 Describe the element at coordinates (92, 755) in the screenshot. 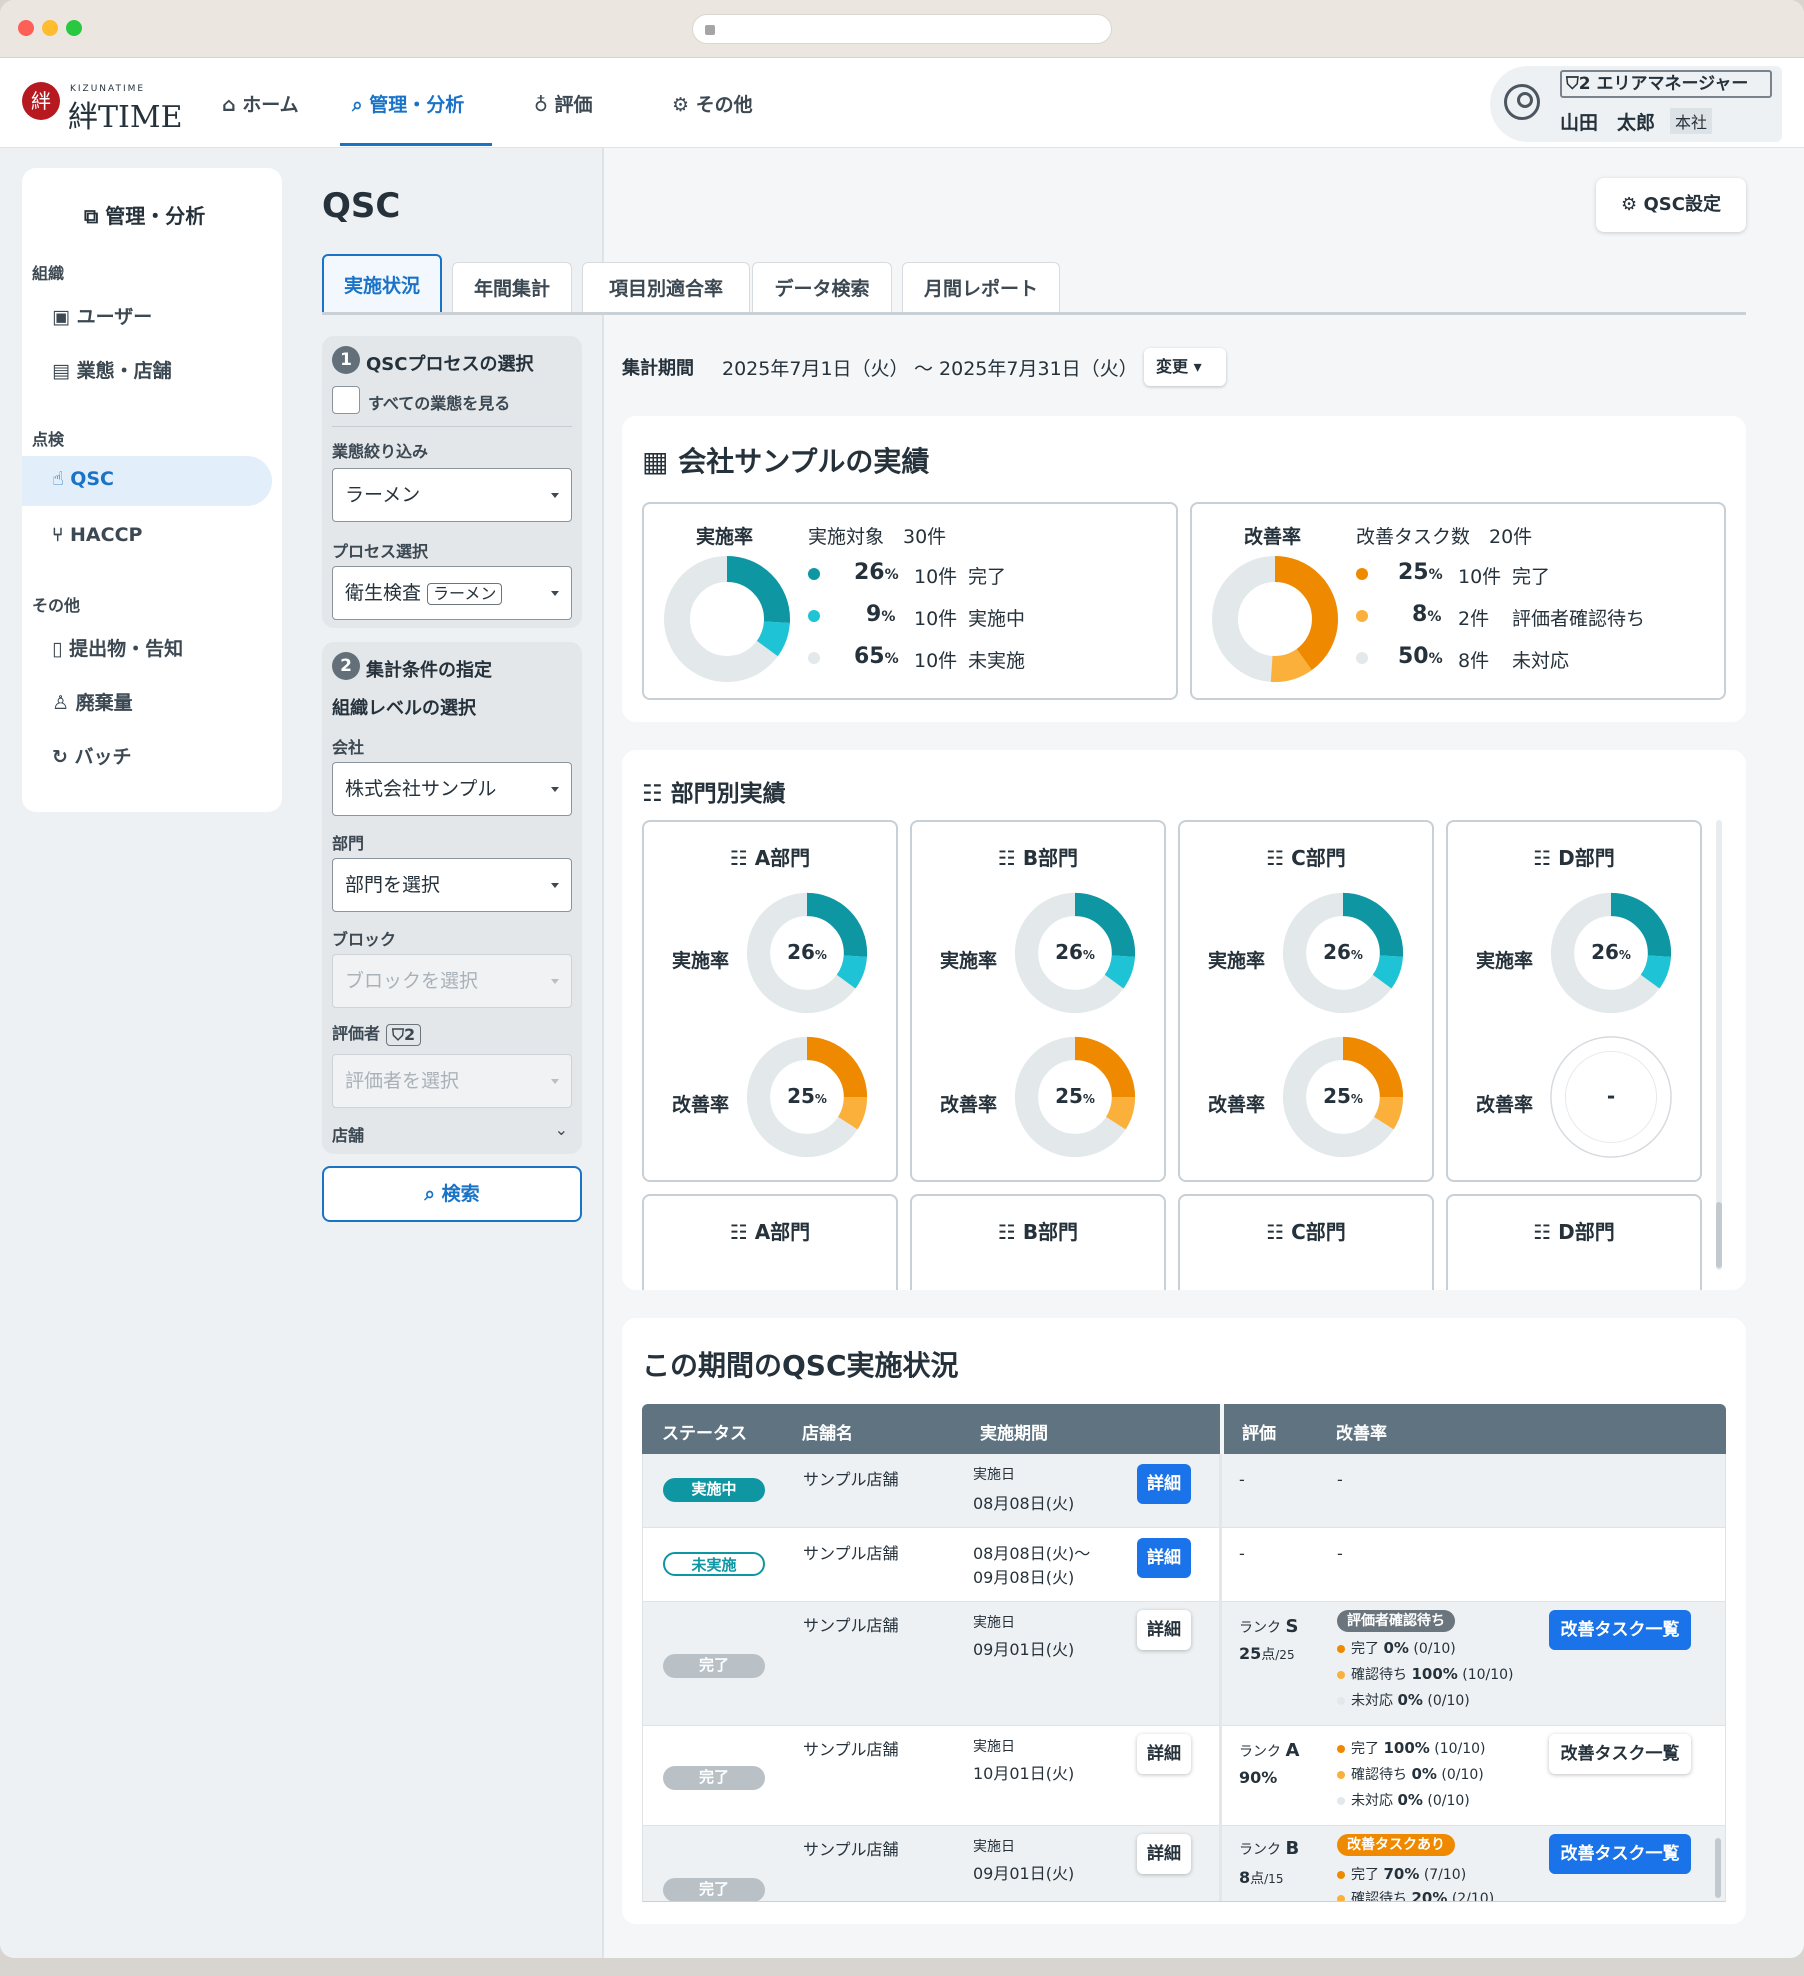

I see `sidebar-item-batch: ↻ バッチ` at that location.